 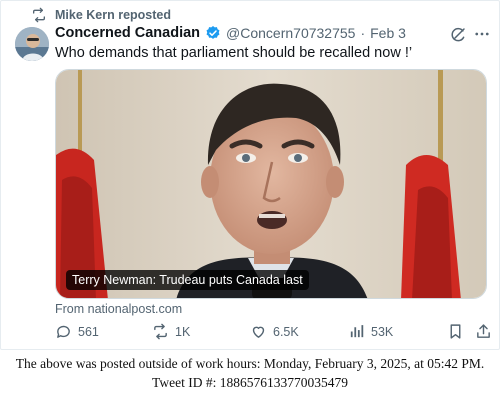 I want to click on repost-button: 1K, so click(x=171, y=331).